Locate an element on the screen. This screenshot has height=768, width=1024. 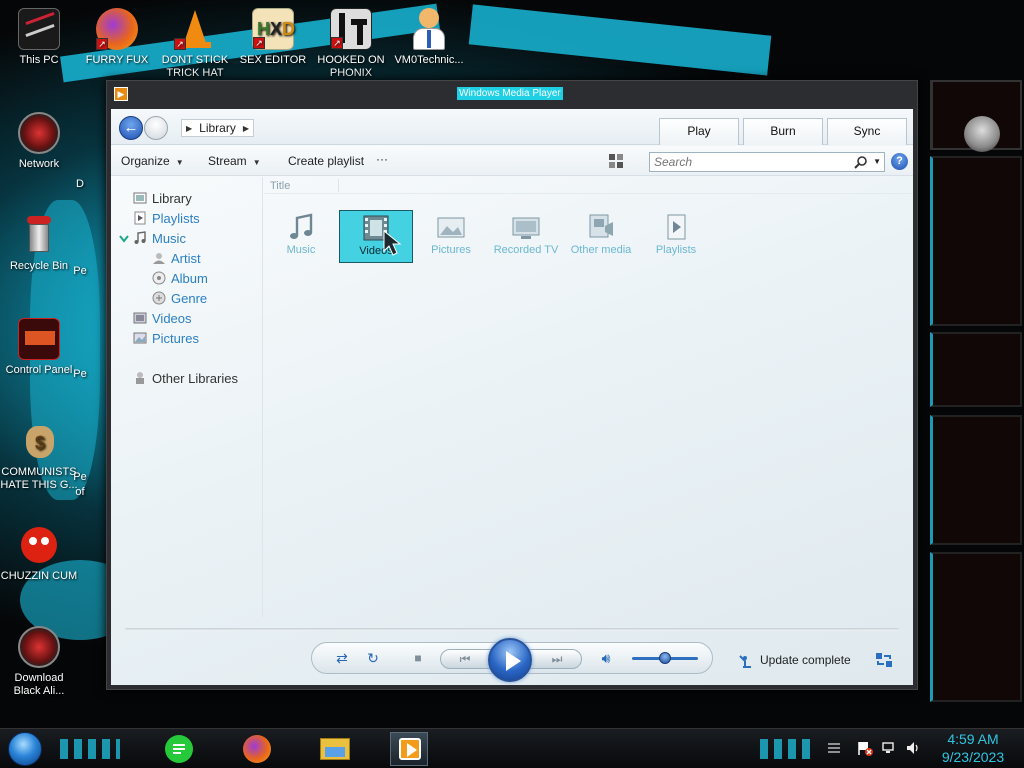
start-button is located at coordinates (25, 749).